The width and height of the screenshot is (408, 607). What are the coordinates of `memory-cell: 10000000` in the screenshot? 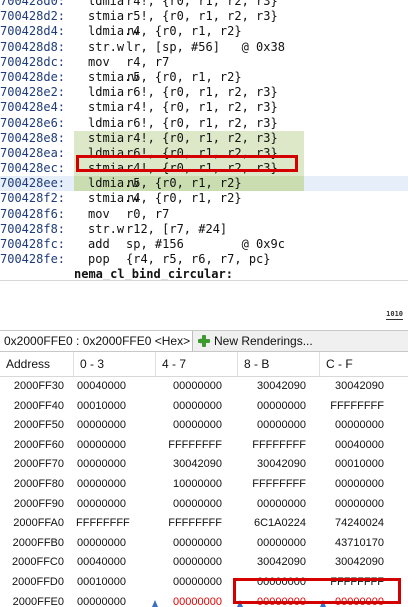 It's located at (191, 485).